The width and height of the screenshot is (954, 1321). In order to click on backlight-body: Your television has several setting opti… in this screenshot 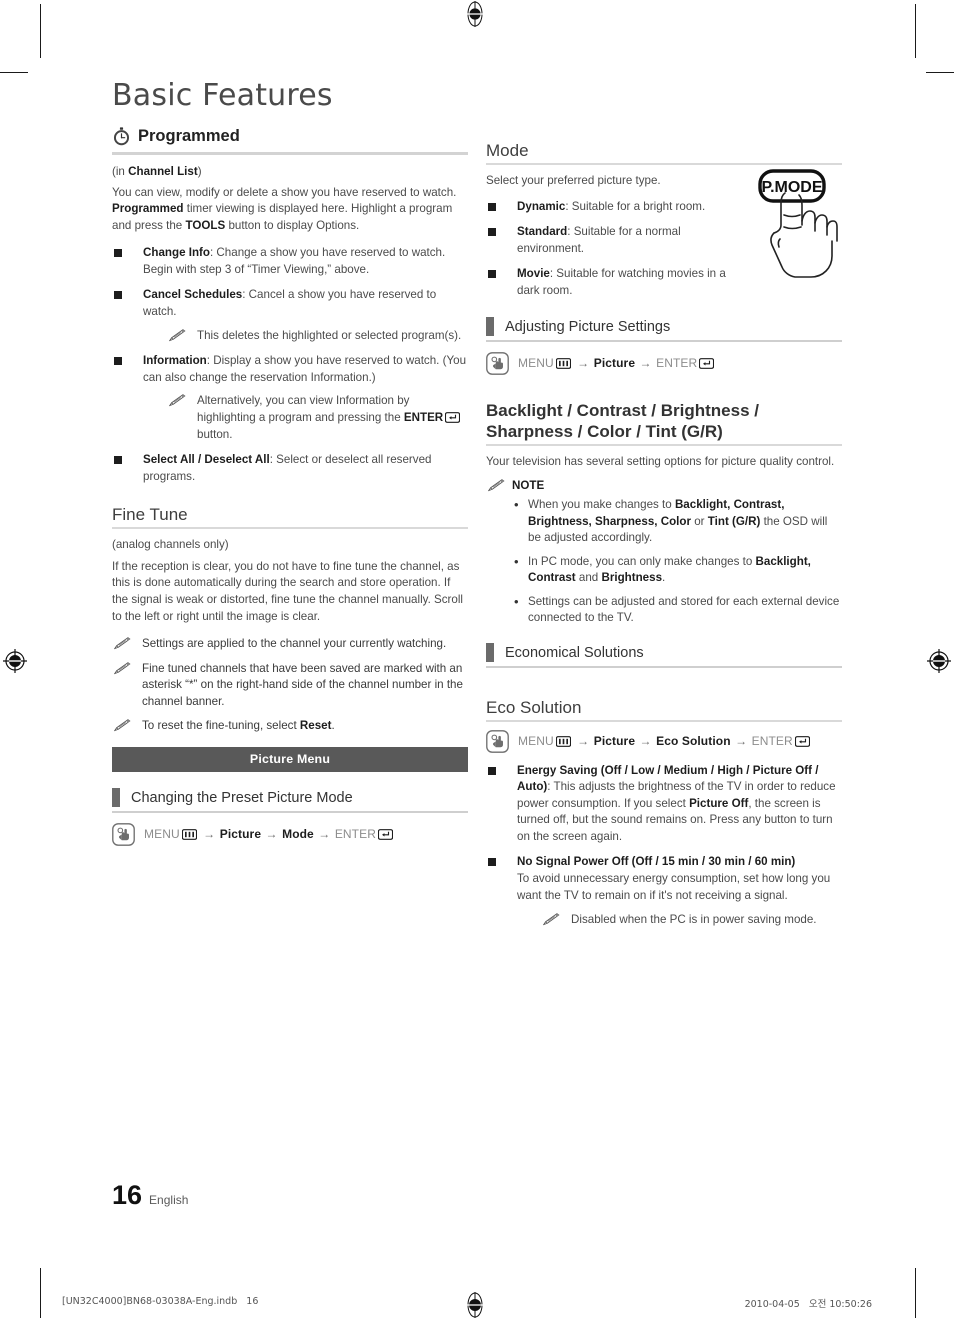, I will do `click(660, 462)`.